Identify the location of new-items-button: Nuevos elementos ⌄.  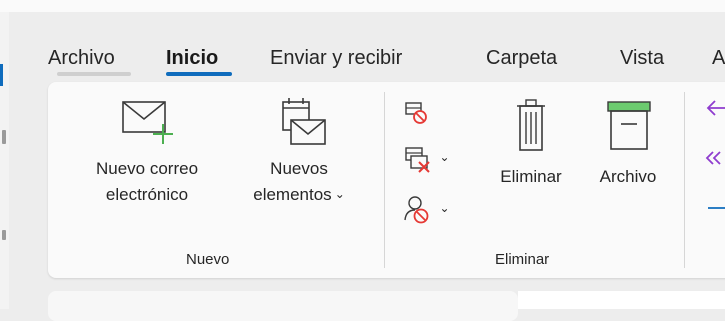
(299, 163).